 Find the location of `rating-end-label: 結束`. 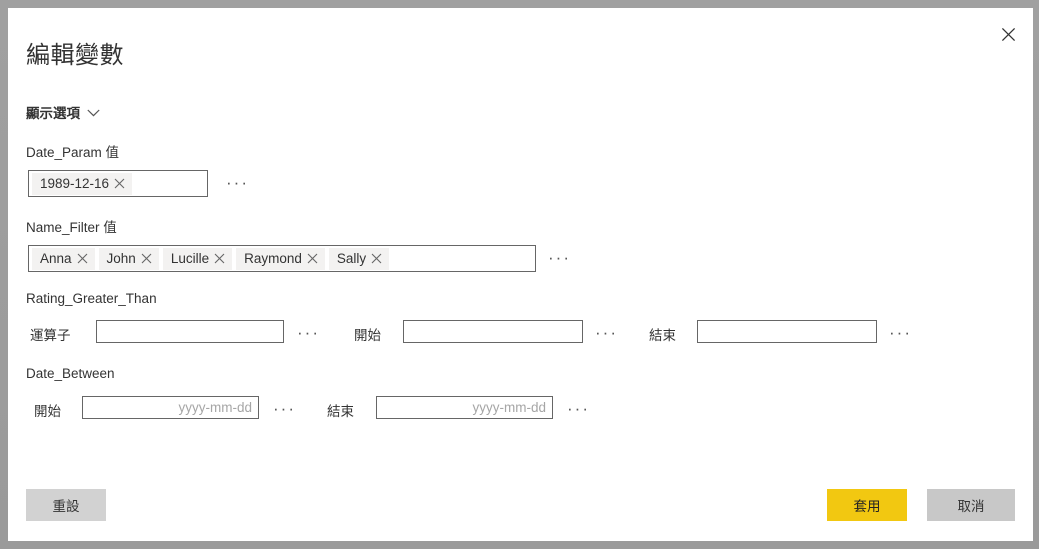

rating-end-label: 結束 is located at coordinates (662, 335).